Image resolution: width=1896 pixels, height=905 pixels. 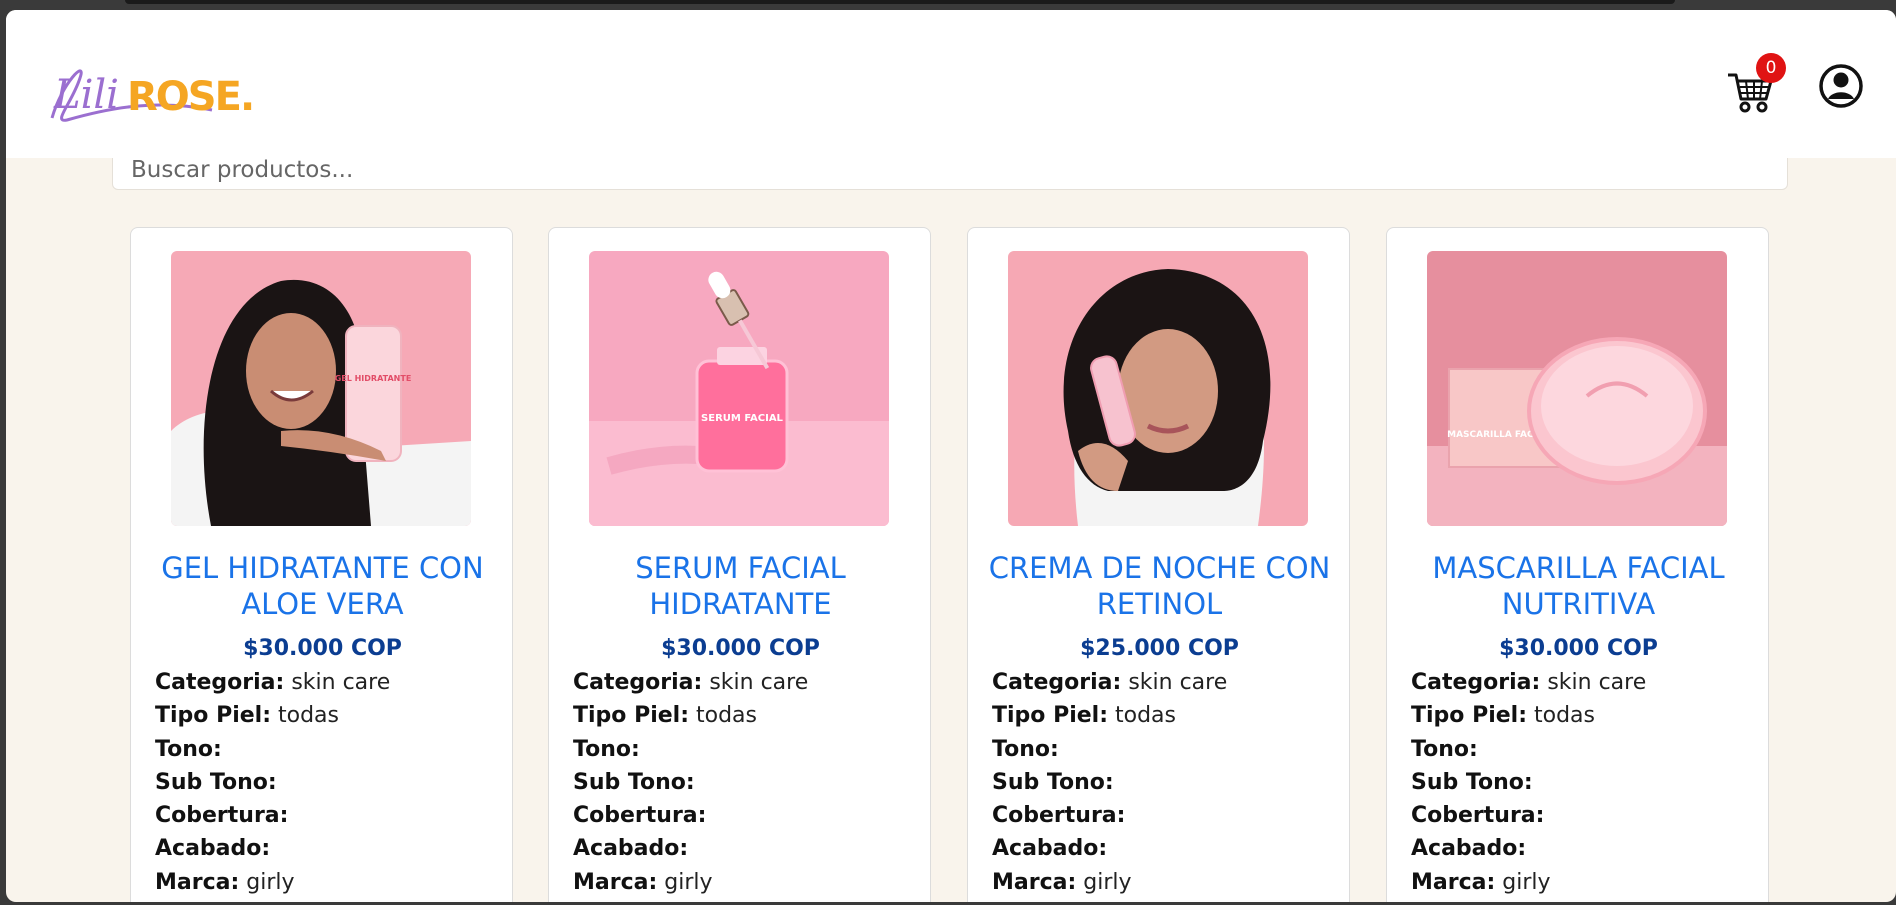 What do you see at coordinates (900, 2) in the screenshot?
I see `browser-top-edge` at bounding box center [900, 2].